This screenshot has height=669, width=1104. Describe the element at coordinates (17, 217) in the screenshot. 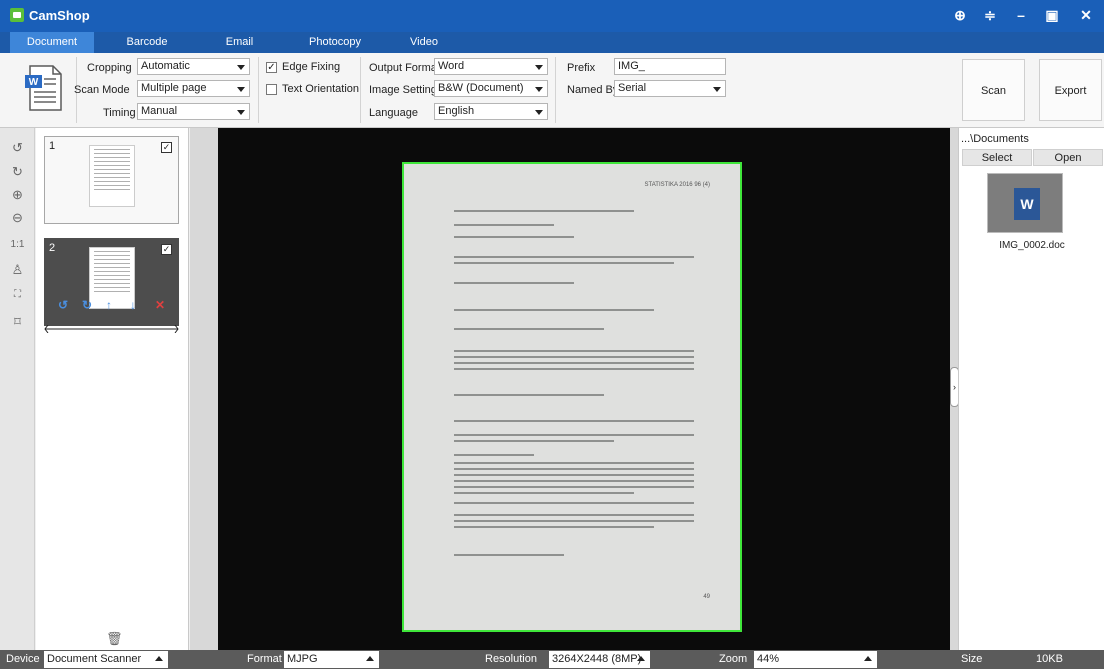

I see `zoom-out-icon: ⊖` at that location.